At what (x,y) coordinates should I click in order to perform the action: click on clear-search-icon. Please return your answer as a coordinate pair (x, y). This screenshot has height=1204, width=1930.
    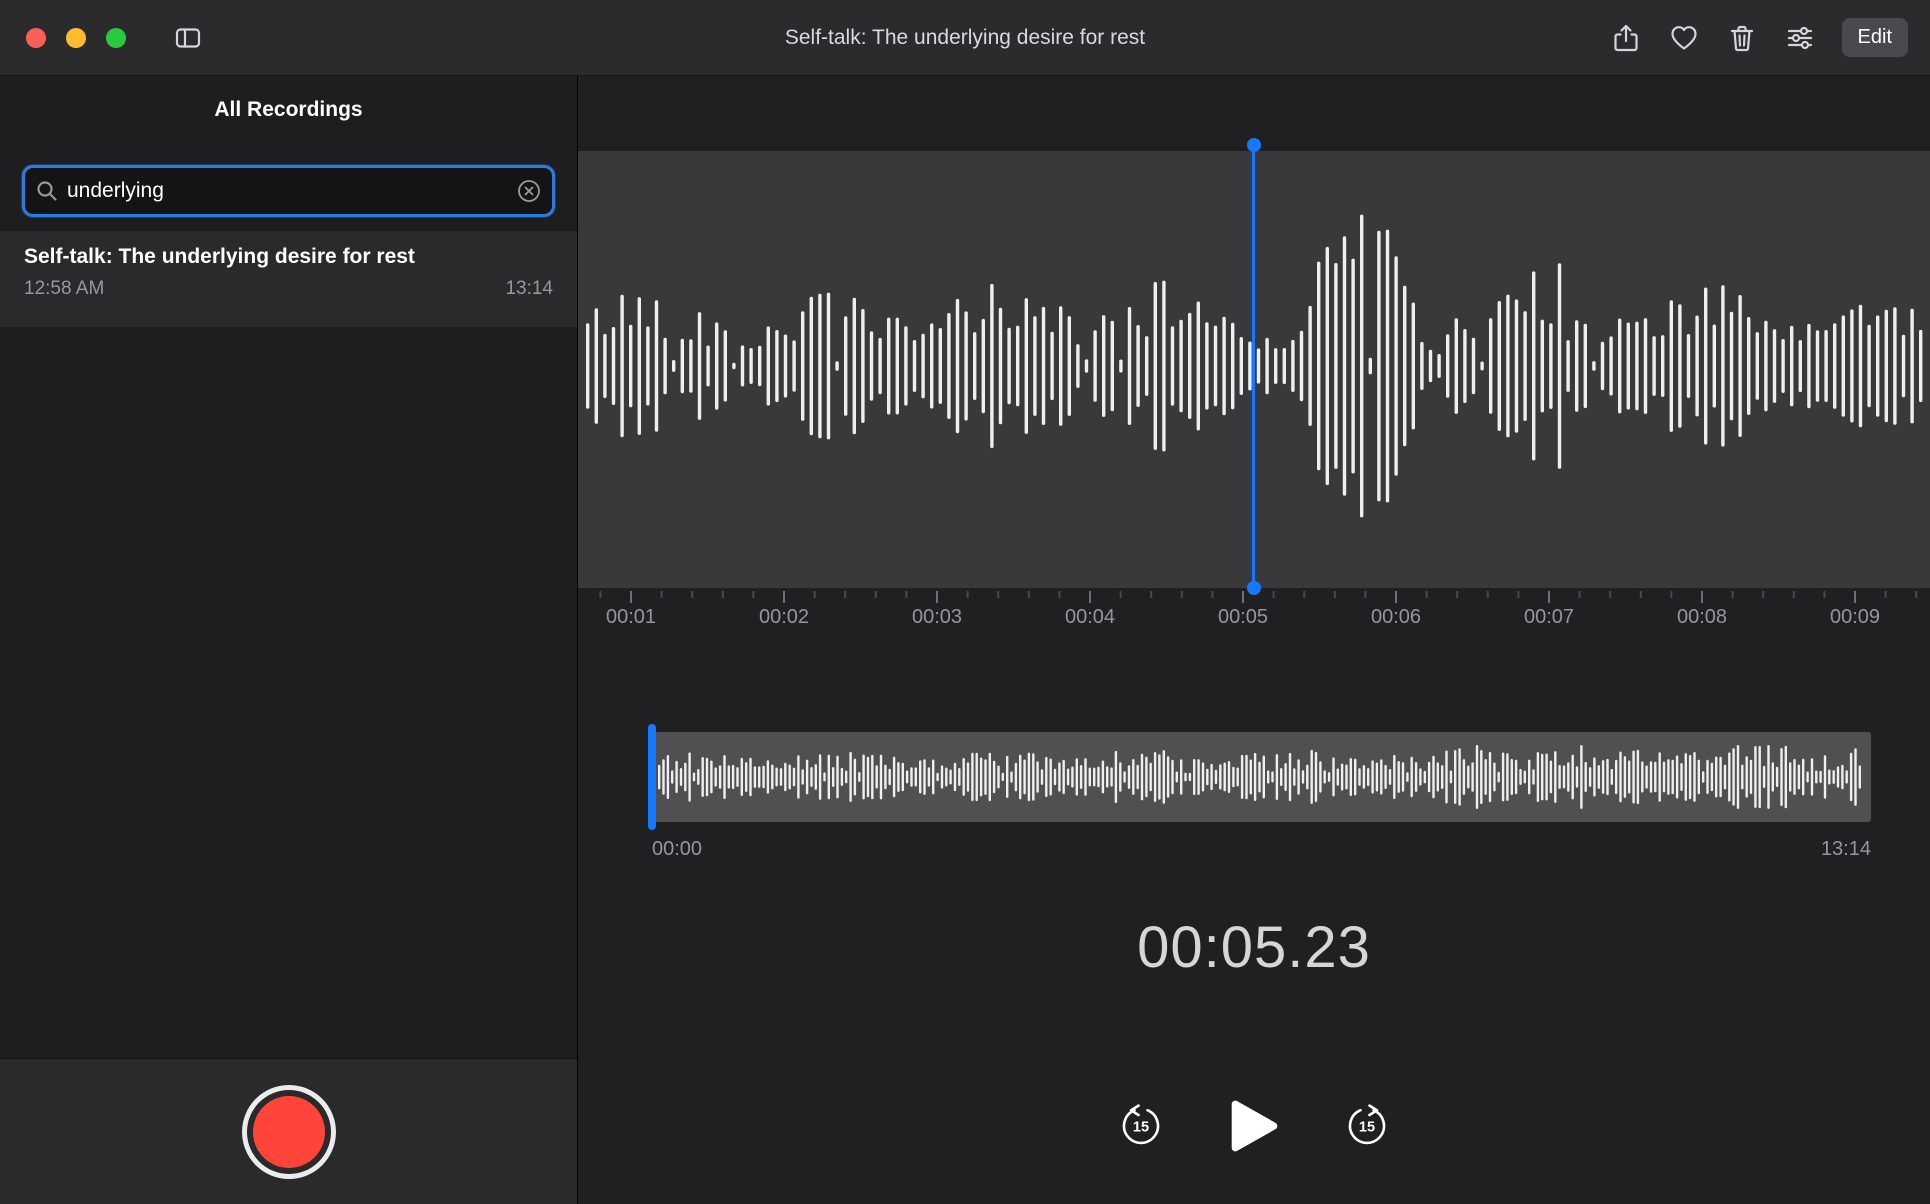
    Looking at the image, I should click on (529, 191).